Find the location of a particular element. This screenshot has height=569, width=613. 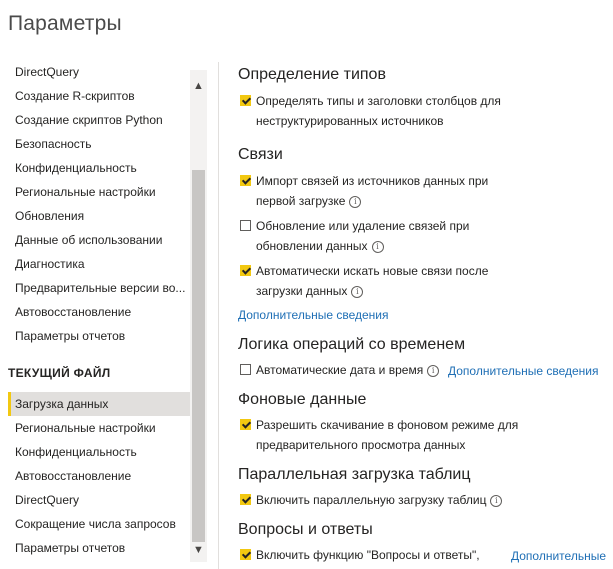

option-label: Автоматические дата и время is located at coordinates (340, 370).